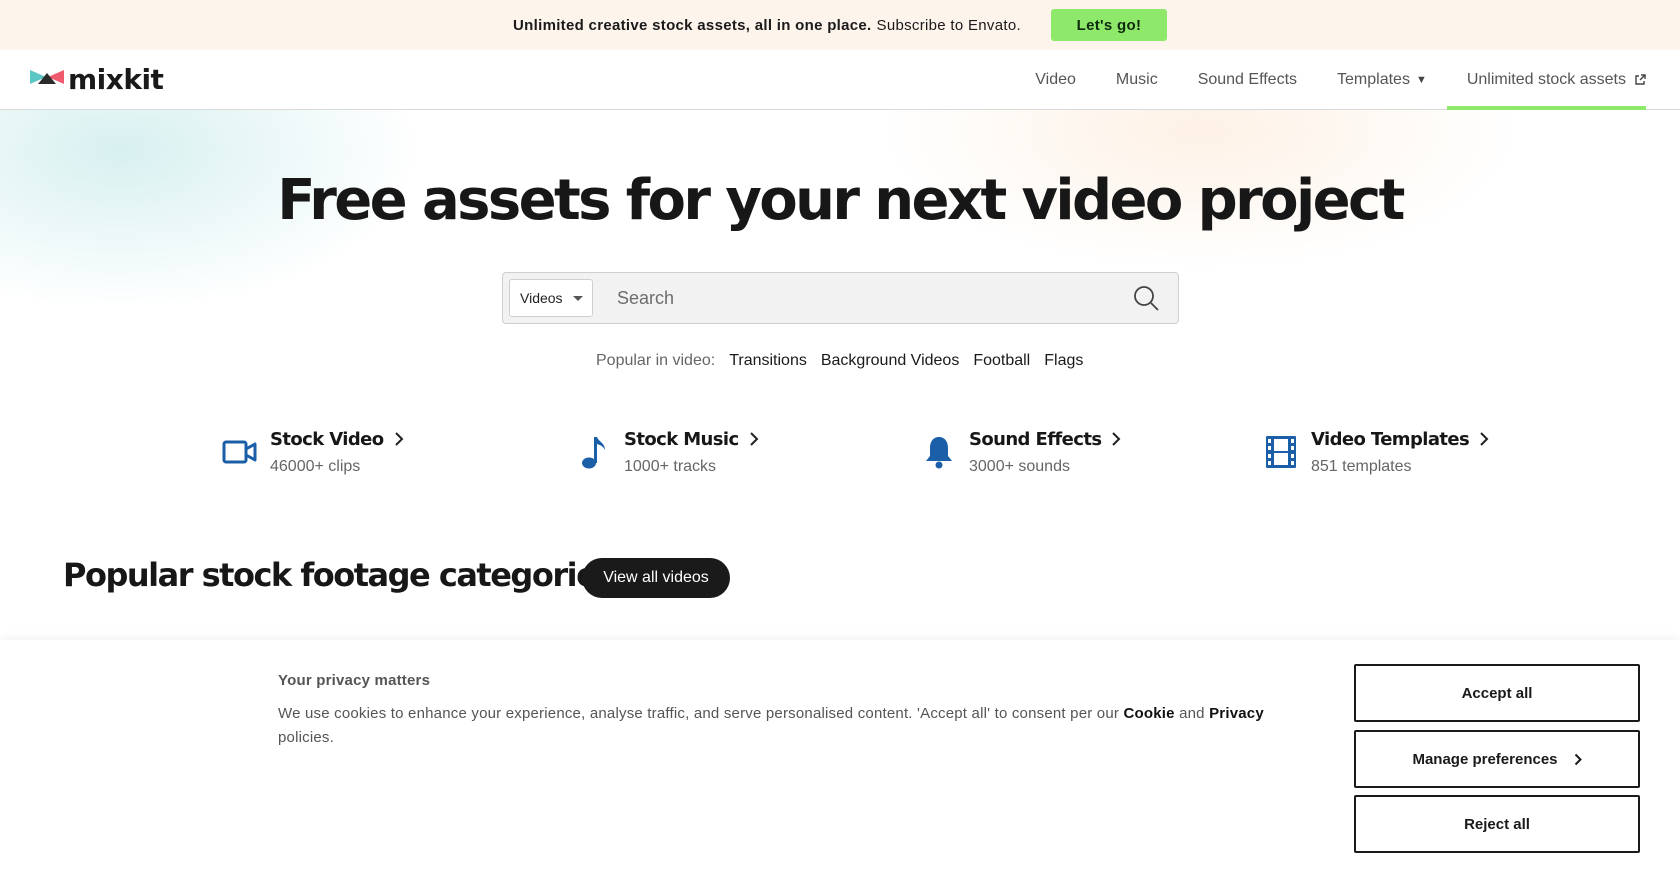 Image resolution: width=1680 pixels, height=876 pixels. What do you see at coordinates (656, 578) in the screenshot?
I see `view-all-videos-button: View all videos` at bounding box center [656, 578].